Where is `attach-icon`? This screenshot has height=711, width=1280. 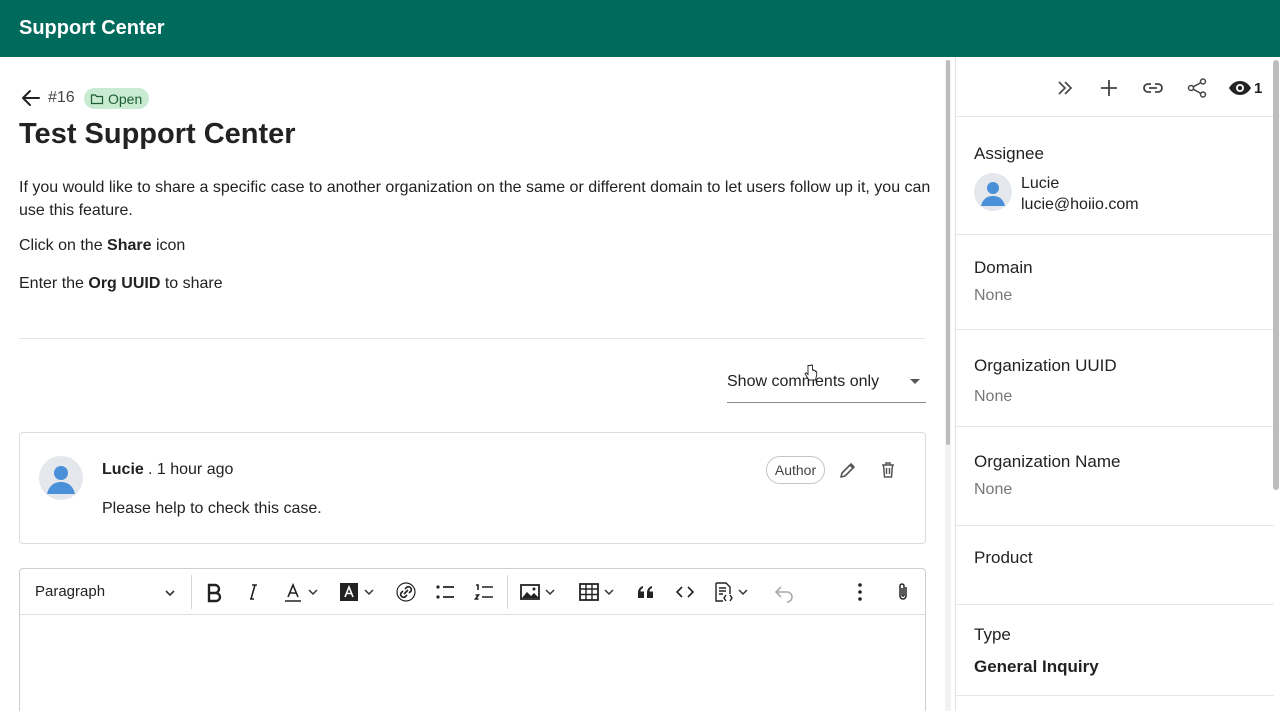
attach-icon is located at coordinates (903, 591).